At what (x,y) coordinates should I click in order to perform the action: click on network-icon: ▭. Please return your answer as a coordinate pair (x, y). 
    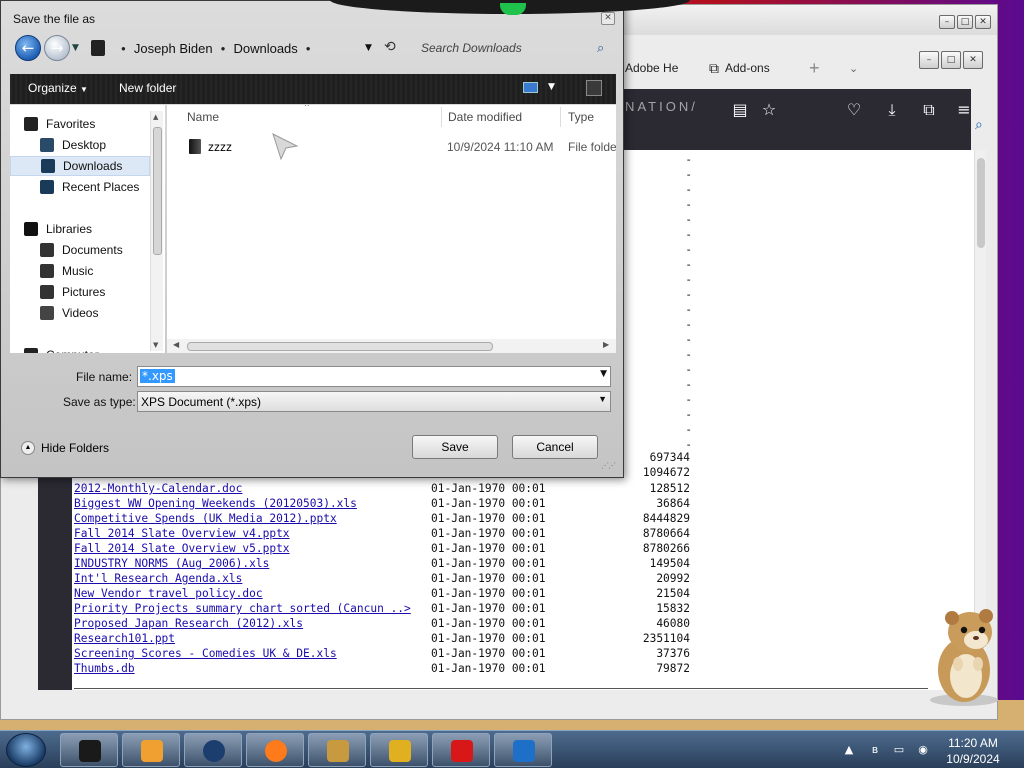
    Looking at the image, I should click on (899, 750).